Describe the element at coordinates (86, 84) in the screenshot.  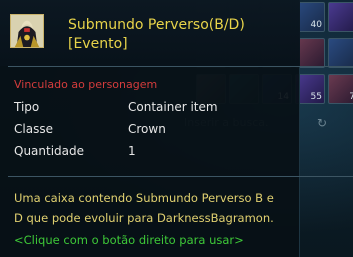
I see `bound-status: Vinculado ao personagem` at that location.